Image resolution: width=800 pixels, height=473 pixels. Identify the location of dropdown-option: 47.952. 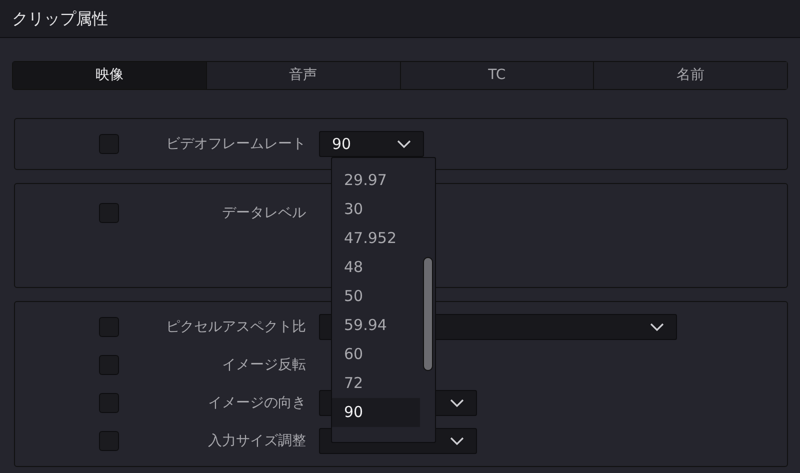
(376, 238).